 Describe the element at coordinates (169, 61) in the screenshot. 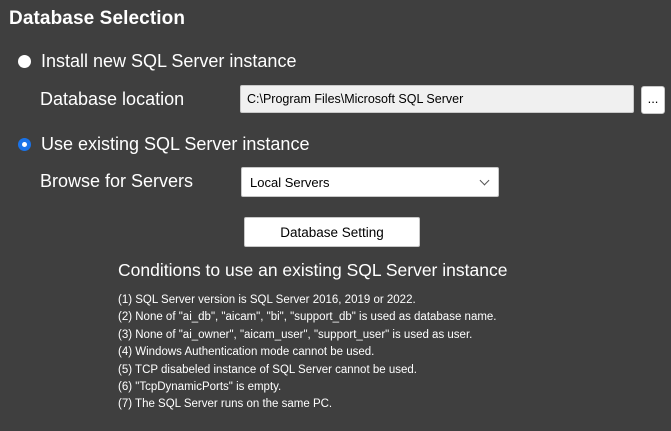

I see `install-new-label: Install new SQL Server instance` at that location.